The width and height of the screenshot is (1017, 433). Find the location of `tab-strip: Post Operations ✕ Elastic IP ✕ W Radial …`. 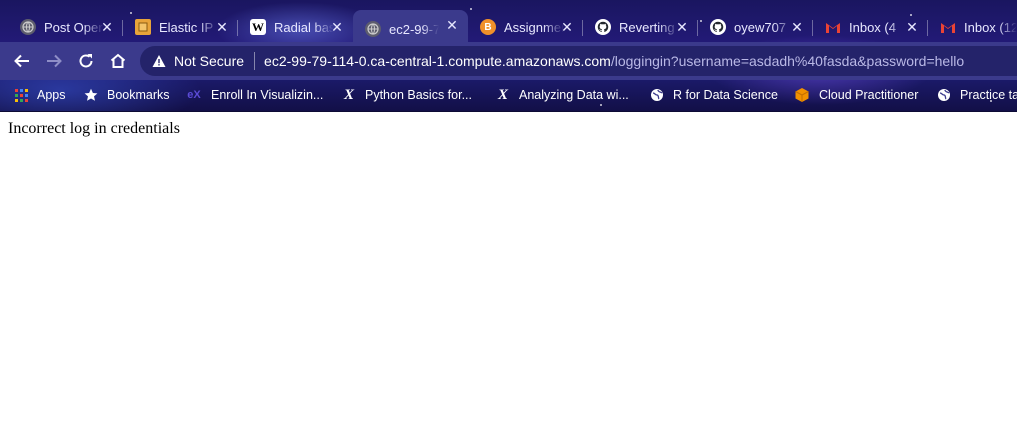

tab-strip: Post Operations ✕ Elastic IP ✕ W Radial … is located at coordinates (508, 27).